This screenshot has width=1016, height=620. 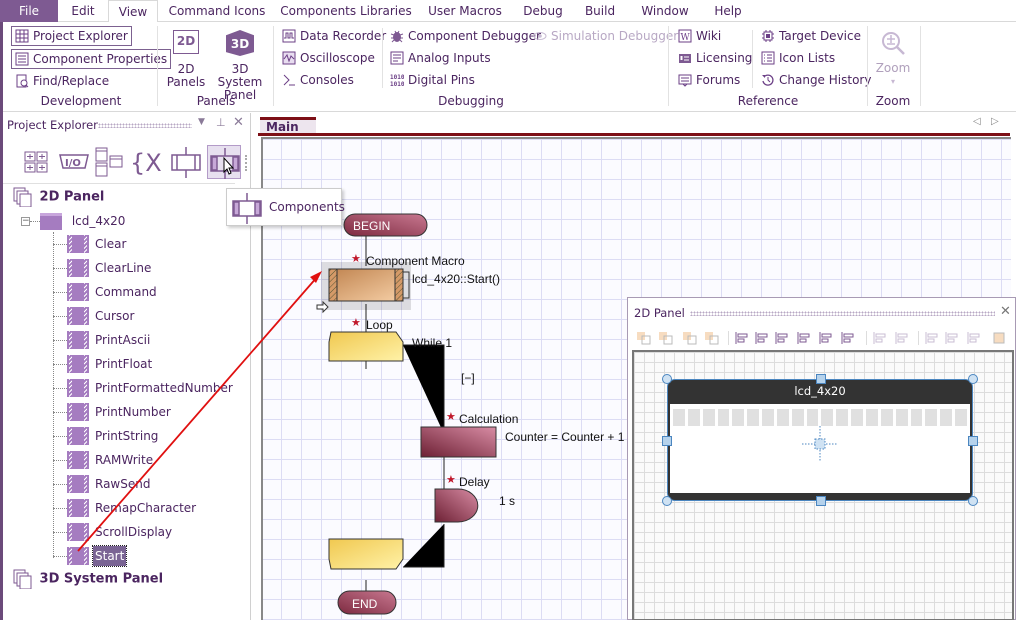 What do you see at coordinates (768, 36) in the screenshot?
I see `chip-icon` at bounding box center [768, 36].